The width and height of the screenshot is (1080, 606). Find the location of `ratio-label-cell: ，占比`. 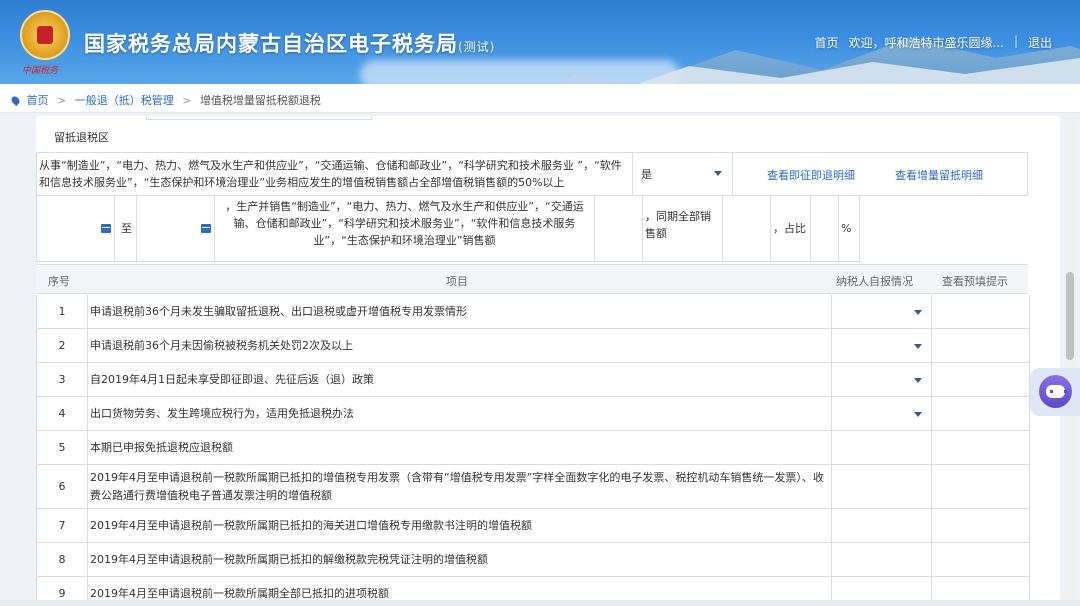

ratio-label-cell: ，占比 is located at coordinates (791, 228).